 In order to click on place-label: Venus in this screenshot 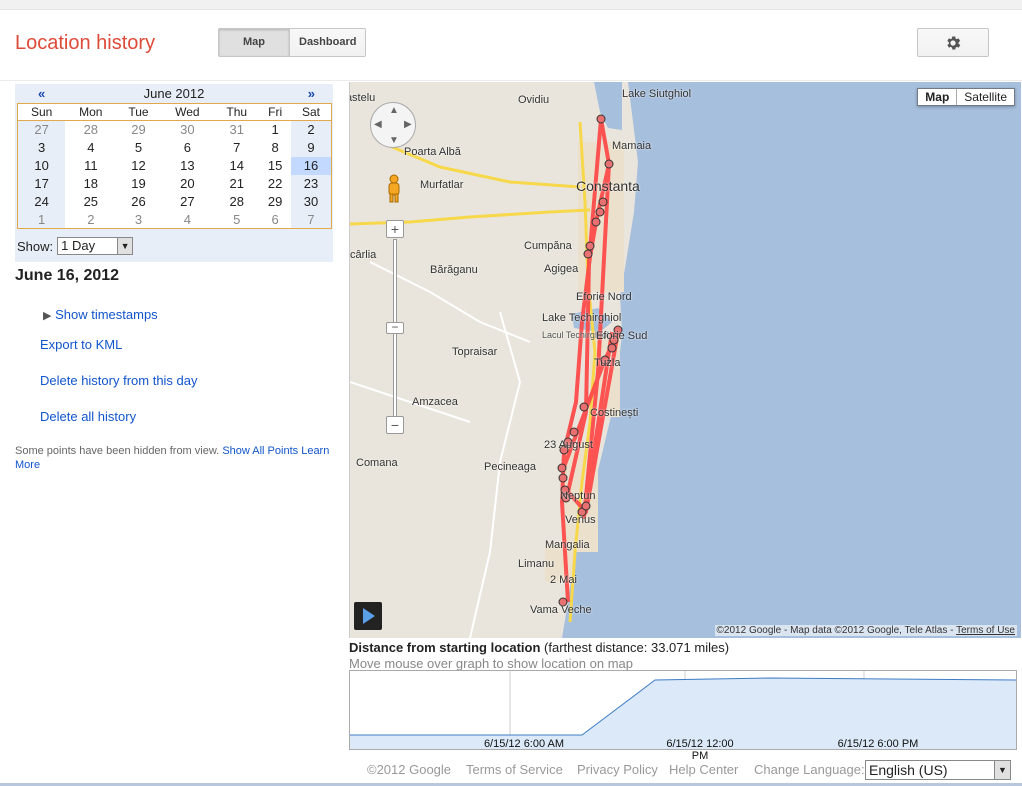, I will do `click(580, 520)`.